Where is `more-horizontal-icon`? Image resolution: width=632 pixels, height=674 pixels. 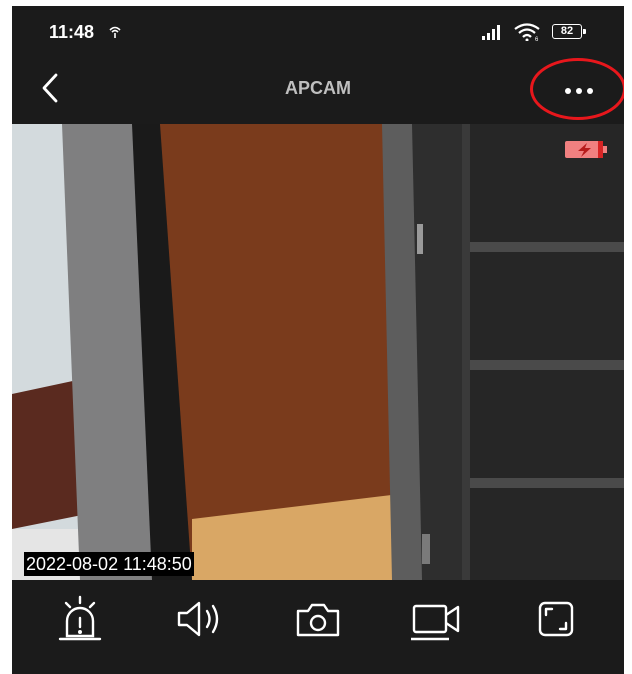
more-horizontal-icon is located at coordinates (579, 91).